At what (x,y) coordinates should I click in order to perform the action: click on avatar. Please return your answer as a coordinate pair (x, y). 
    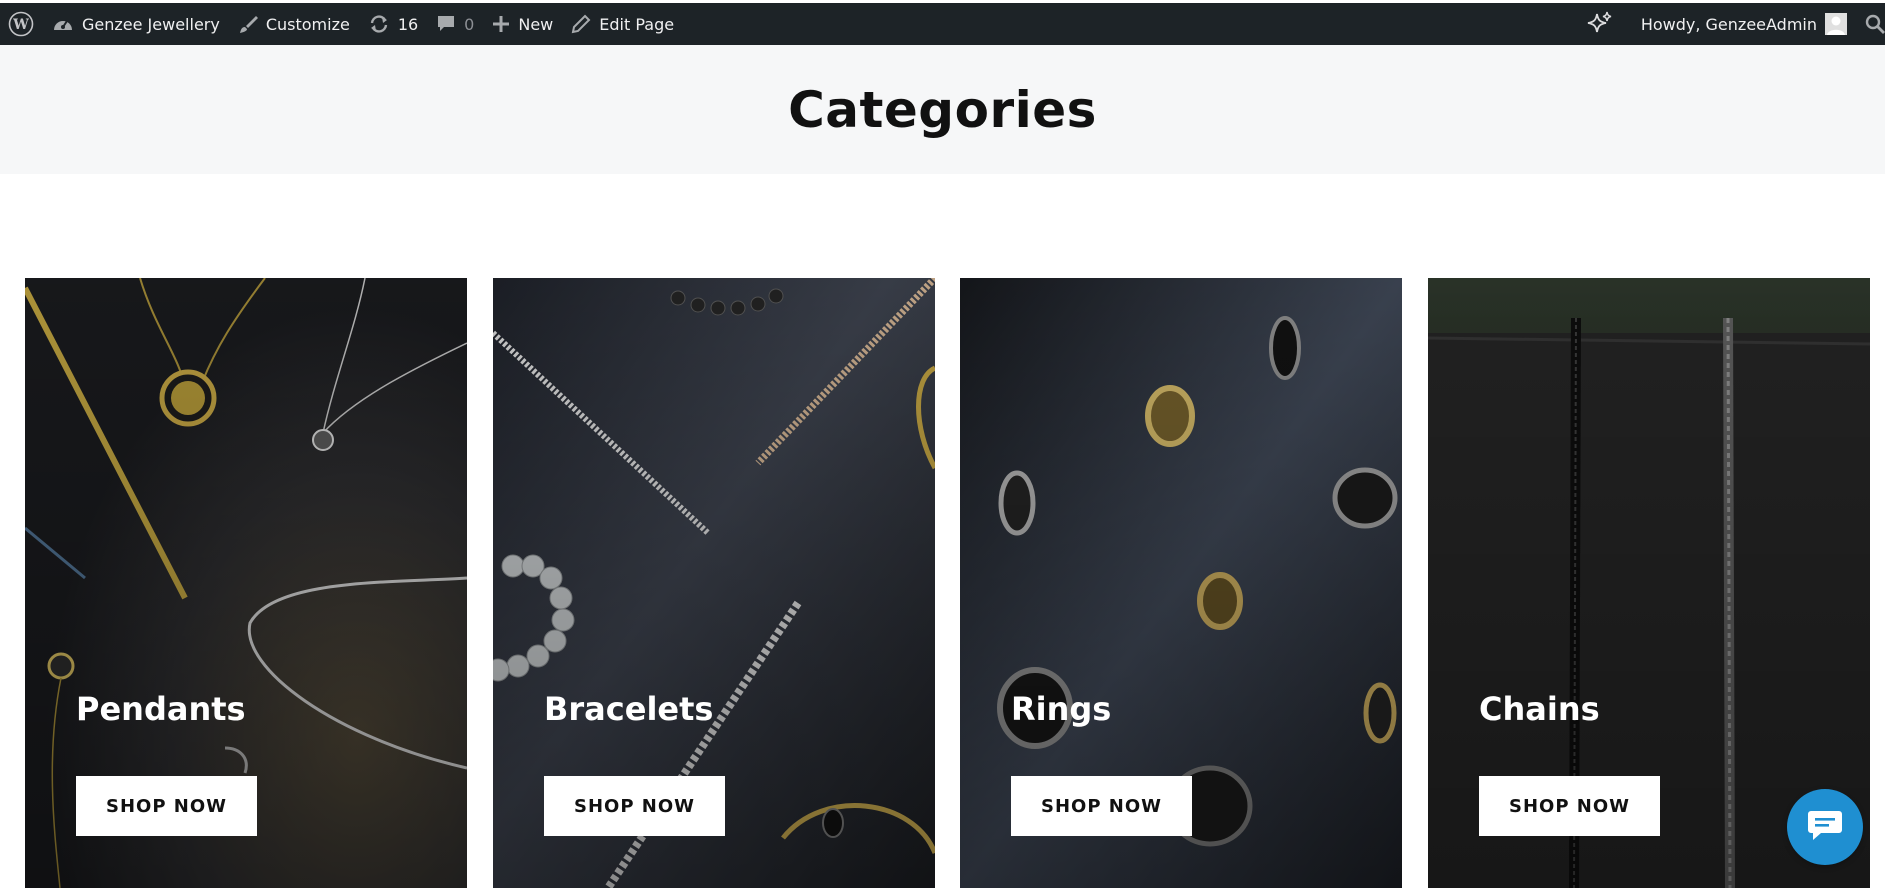
    Looking at the image, I should click on (1836, 24).